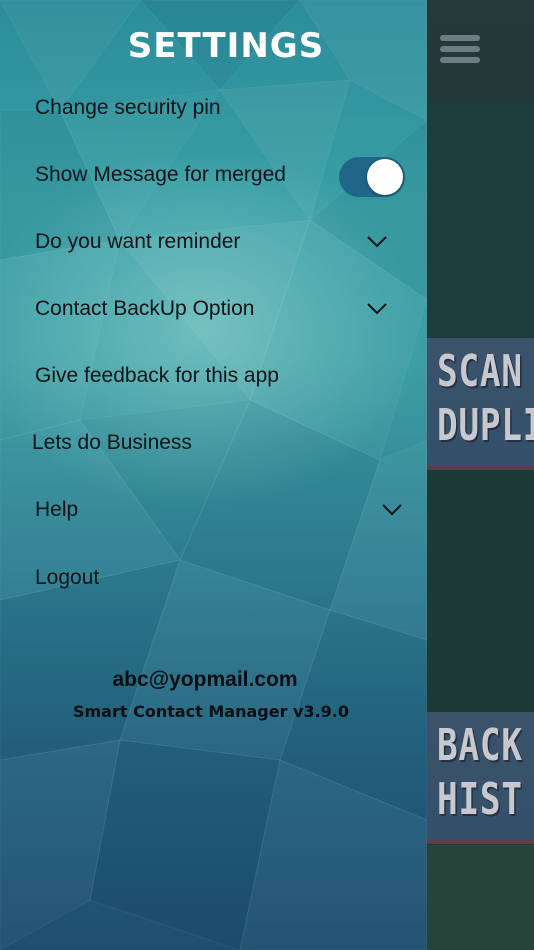  Describe the element at coordinates (226, 46) in the screenshot. I see `settings-title: SETTINGS` at that location.